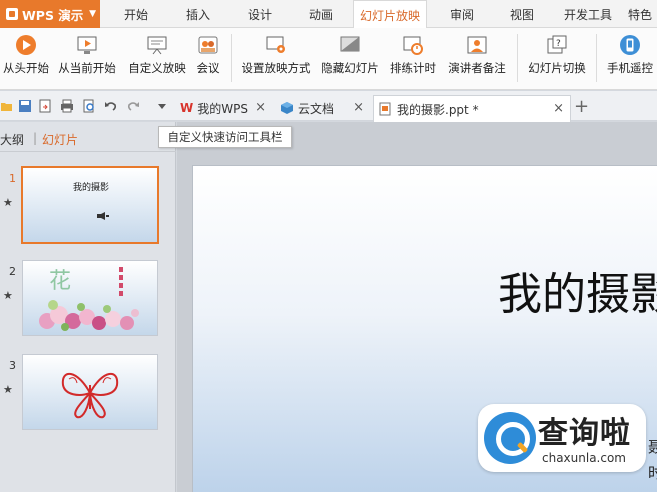 The image size is (657, 492). I want to click on tab-design: 设计, so click(260, 14).